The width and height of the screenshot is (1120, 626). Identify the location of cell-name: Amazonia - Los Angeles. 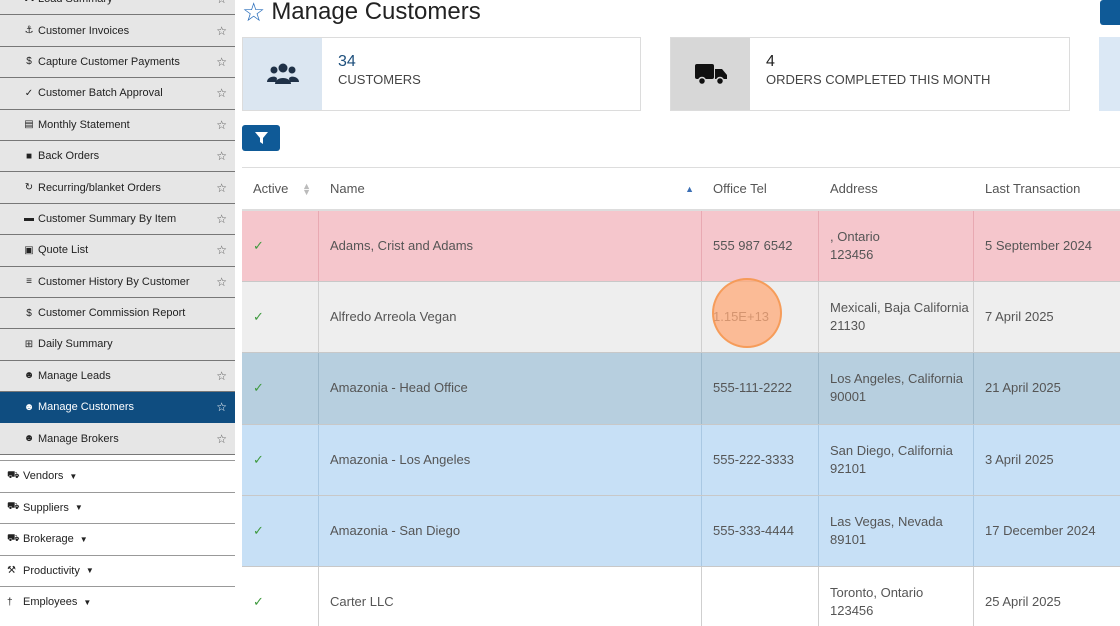
(510, 459).